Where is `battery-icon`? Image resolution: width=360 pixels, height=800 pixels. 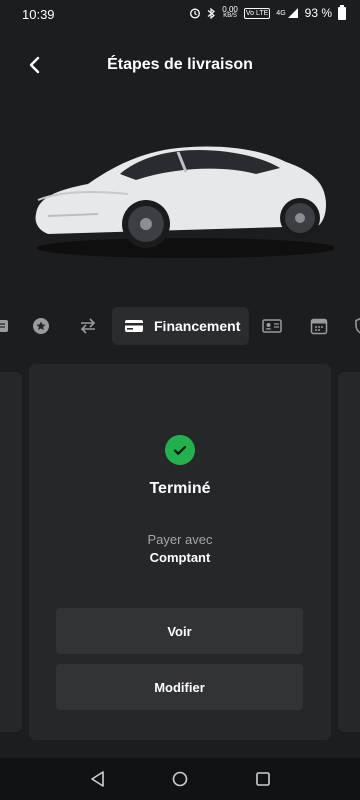 battery-icon is located at coordinates (342, 12).